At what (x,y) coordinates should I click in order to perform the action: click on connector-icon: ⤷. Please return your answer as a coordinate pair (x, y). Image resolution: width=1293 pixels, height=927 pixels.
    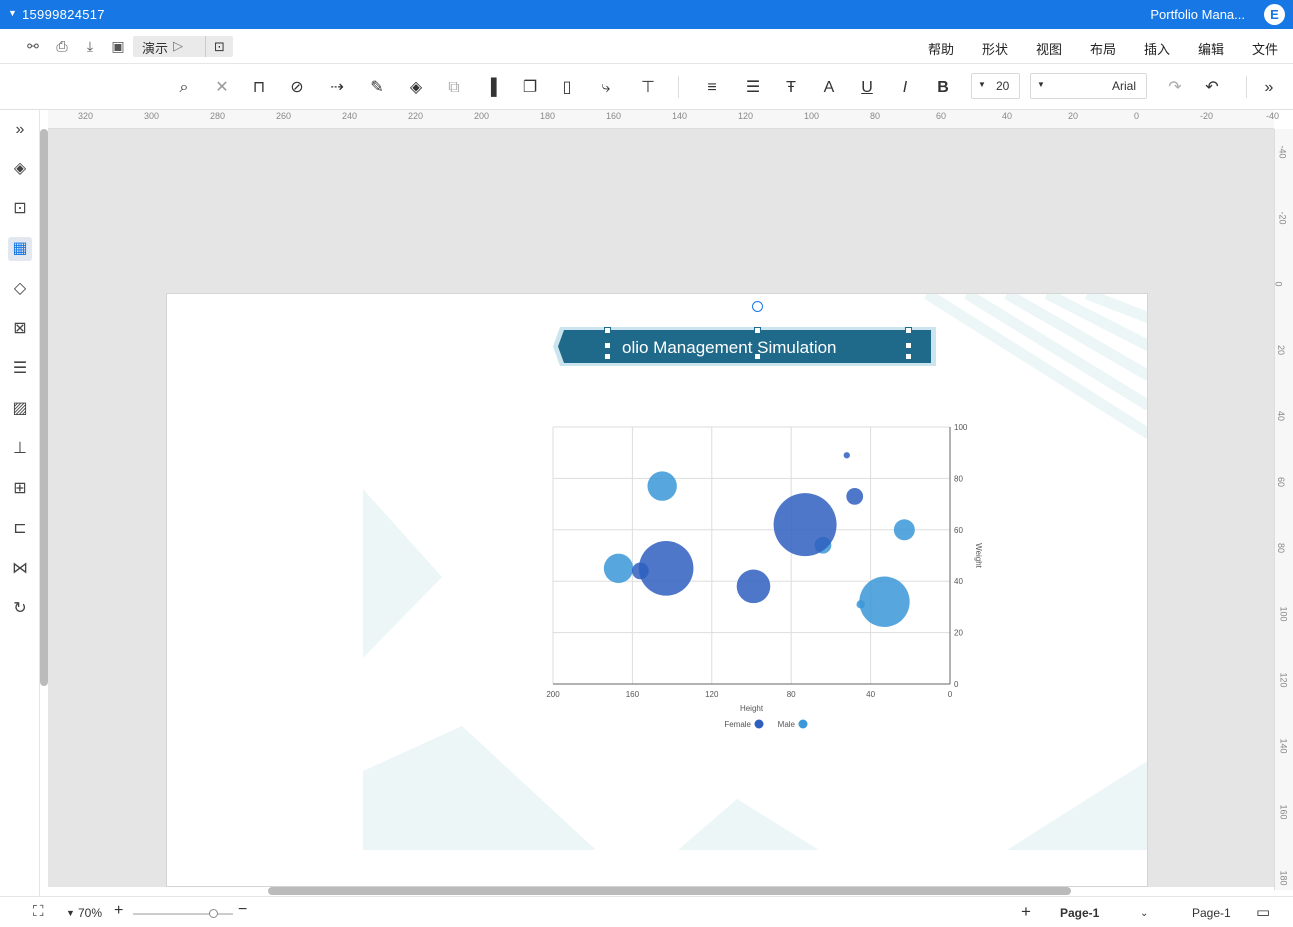
    Looking at the image, I should click on (606, 88).